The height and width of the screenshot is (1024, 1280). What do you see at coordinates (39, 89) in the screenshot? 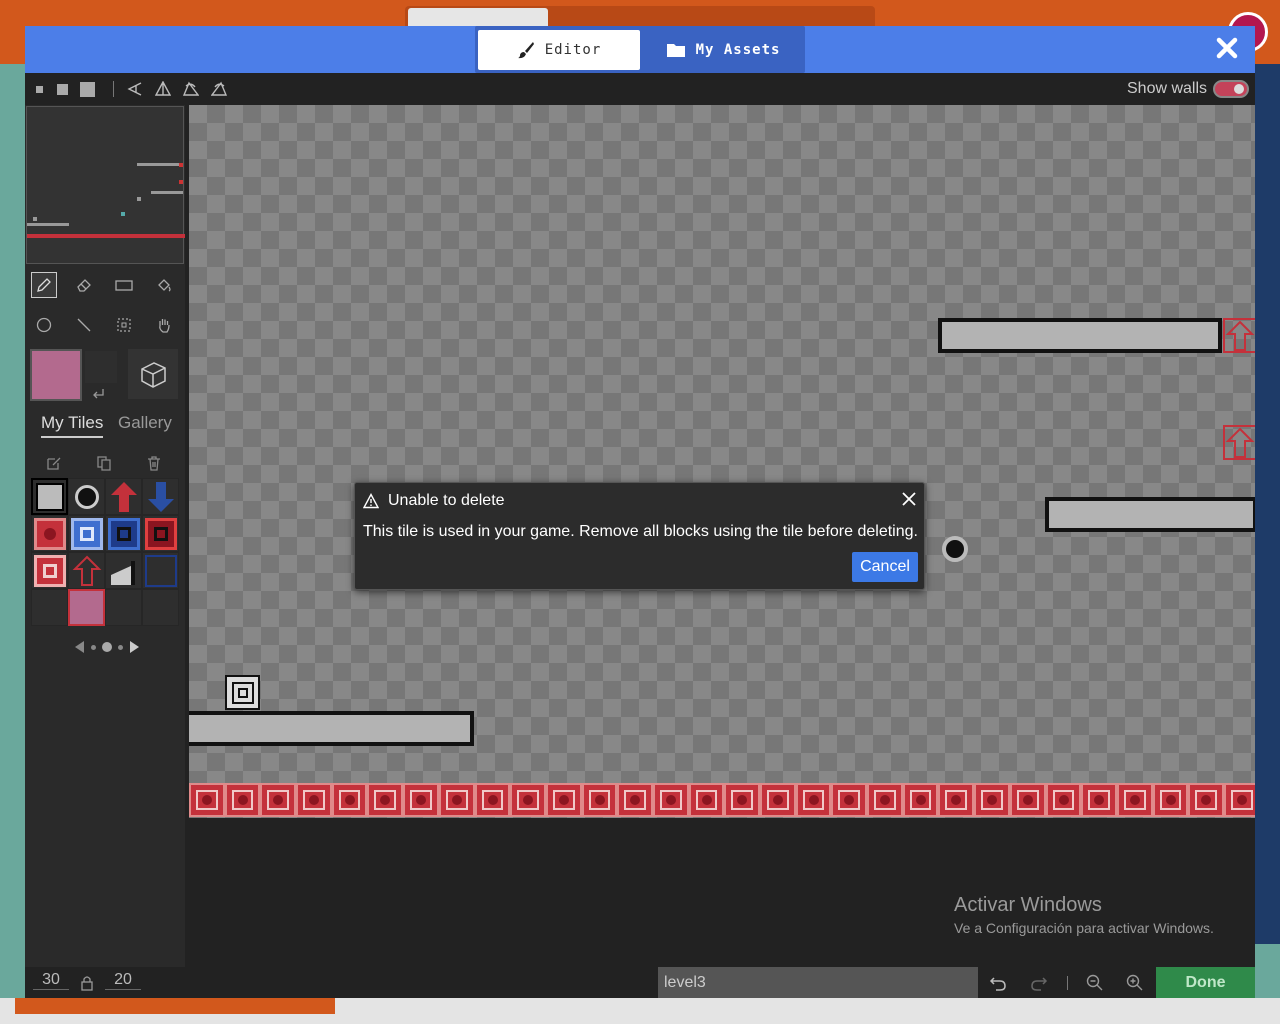
I see `brush-size-small-button` at bounding box center [39, 89].